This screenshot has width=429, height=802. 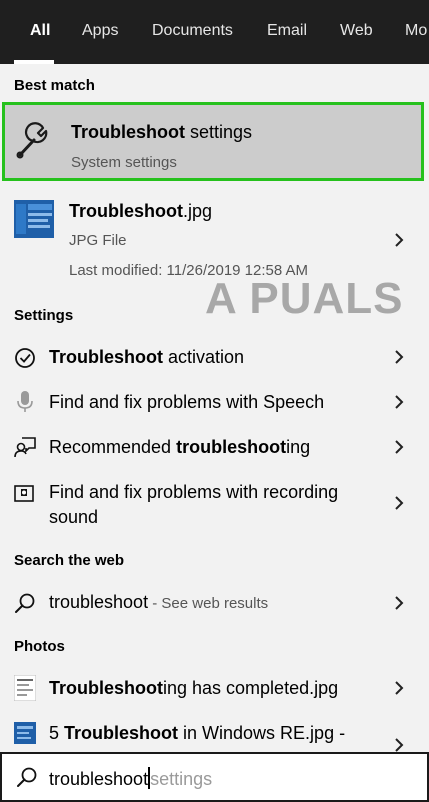 I want to click on image-file-icon, so click(x=34, y=221).